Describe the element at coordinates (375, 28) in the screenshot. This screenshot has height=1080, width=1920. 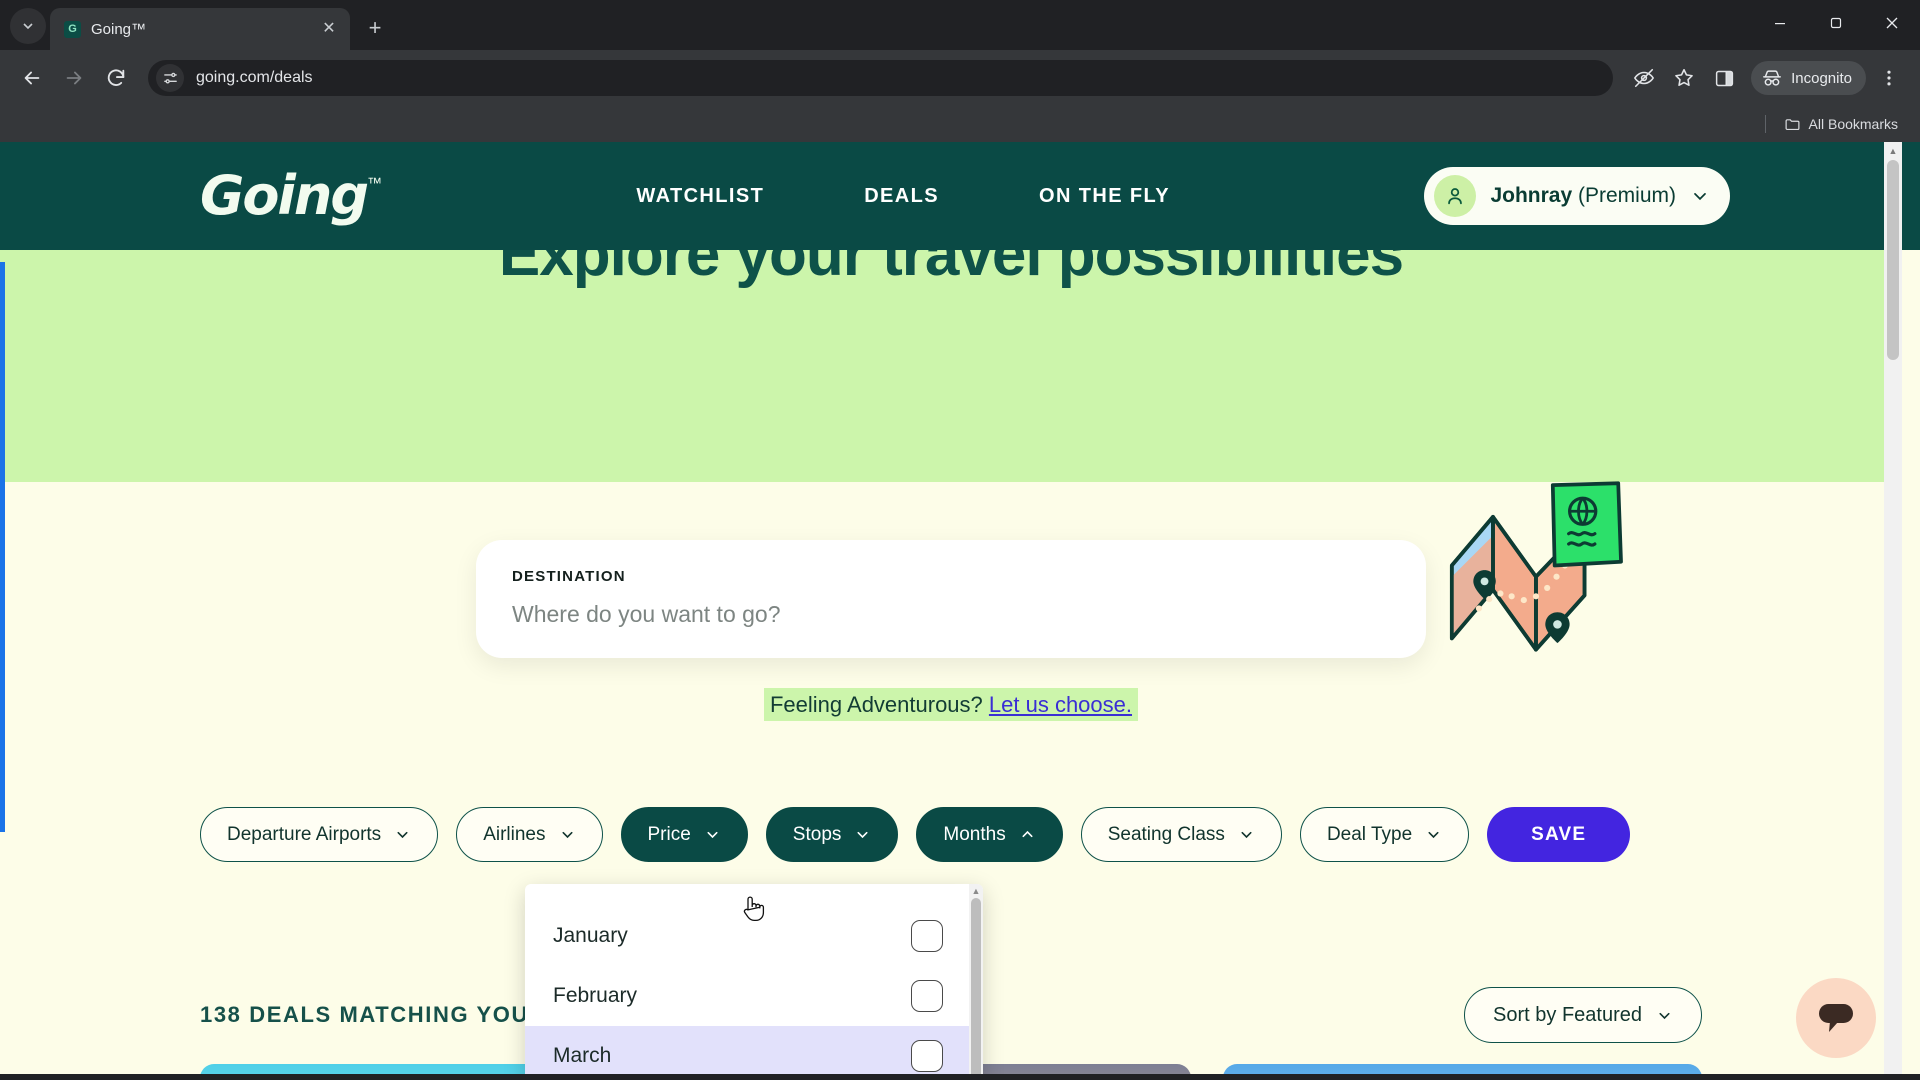
I see `plus-icon: +` at that location.